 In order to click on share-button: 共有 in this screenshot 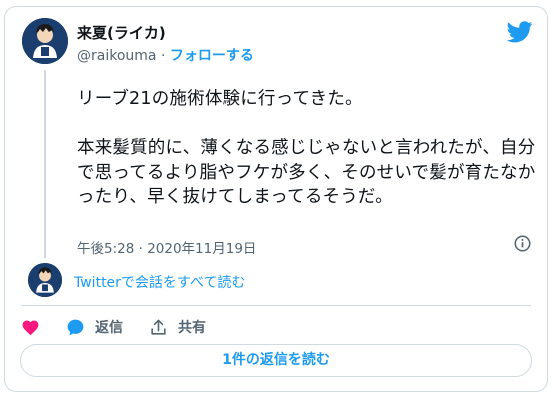, I will do `click(177, 327)`.